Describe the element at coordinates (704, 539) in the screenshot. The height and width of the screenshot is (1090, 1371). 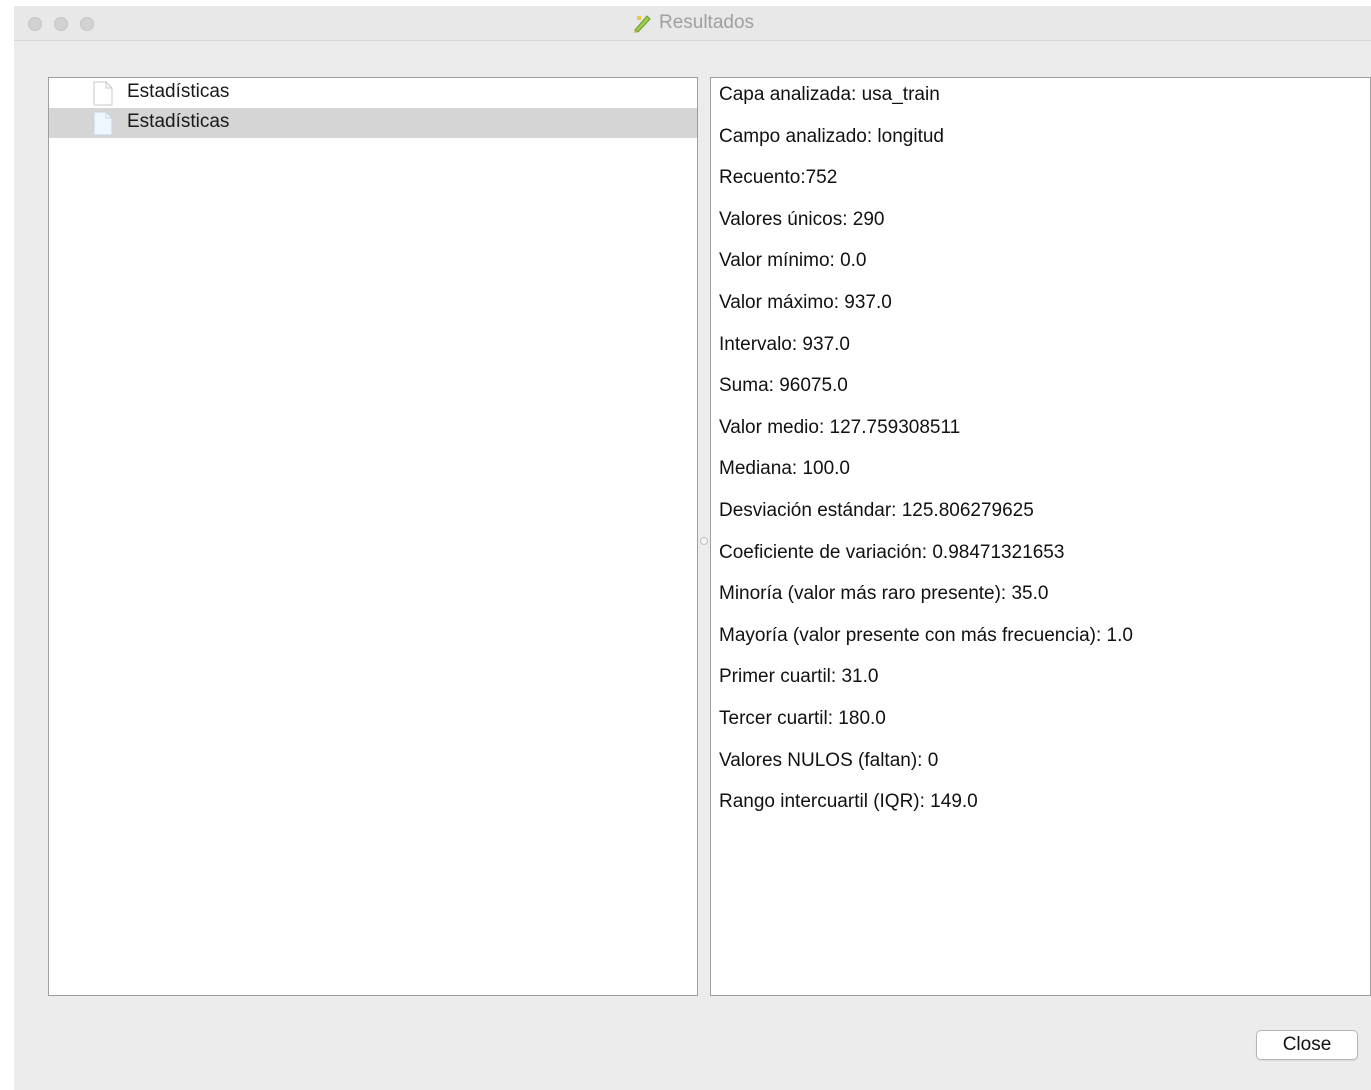
I see `splitter-handle` at that location.